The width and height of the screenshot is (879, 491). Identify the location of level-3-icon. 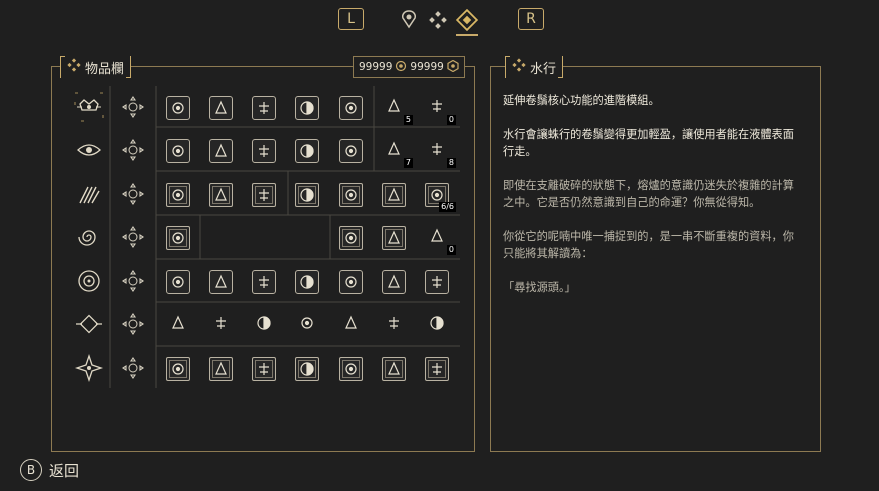
(133, 237).